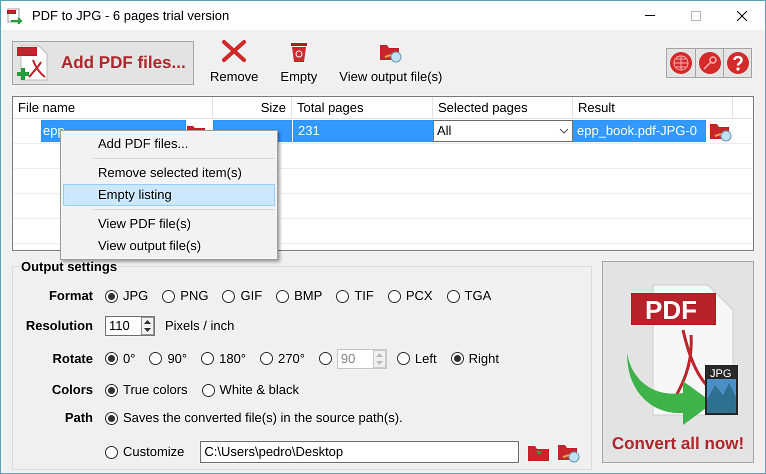 This screenshot has height=474, width=766. Describe the element at coordinates (254, 418) in the screenshot. I see `radio-button: Saves the converted file(s) in the source path(s).` at that location.